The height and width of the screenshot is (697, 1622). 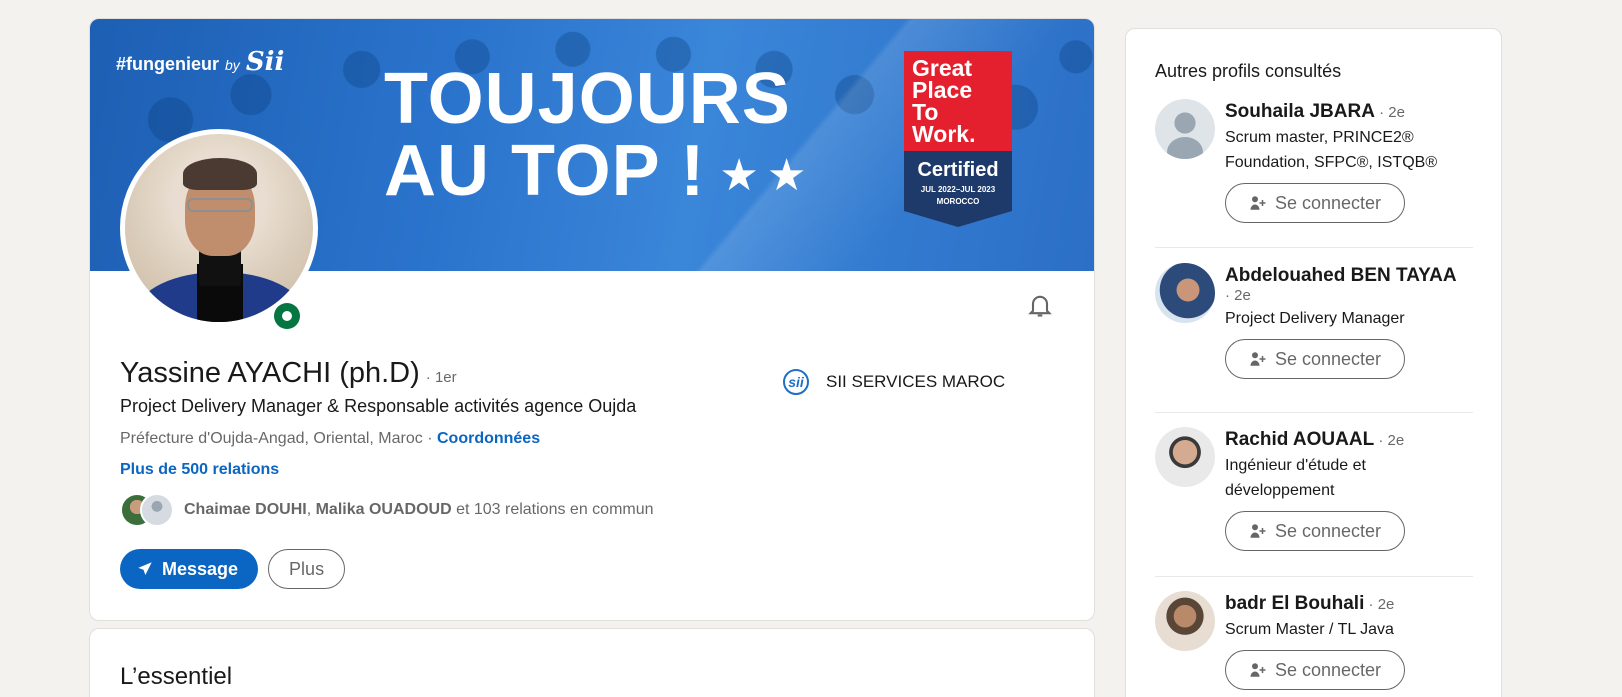 I want to click on connection-degree: · 1er, so click(x=441, y=377).